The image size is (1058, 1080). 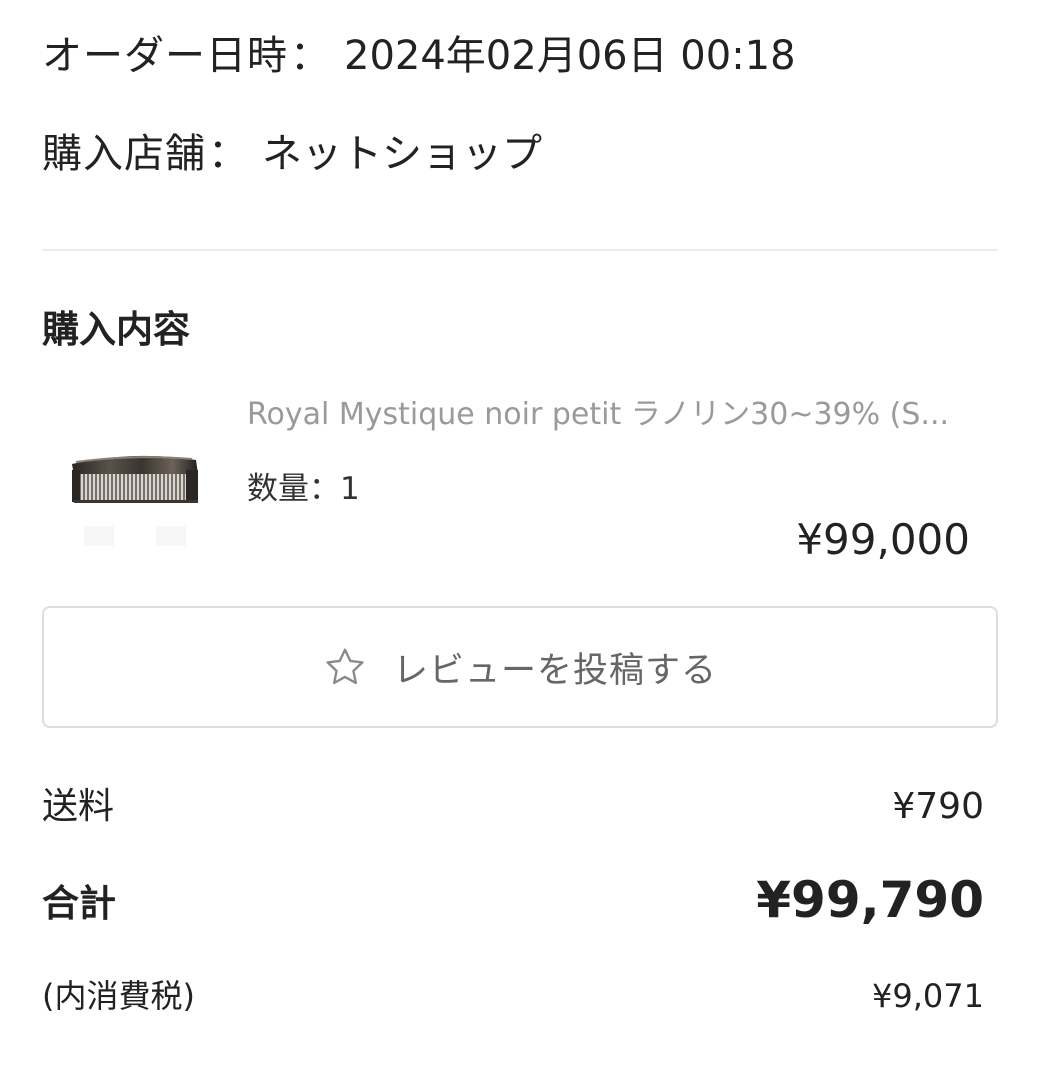 I want to click on product-thumbnail, so click(x=137, y=496).